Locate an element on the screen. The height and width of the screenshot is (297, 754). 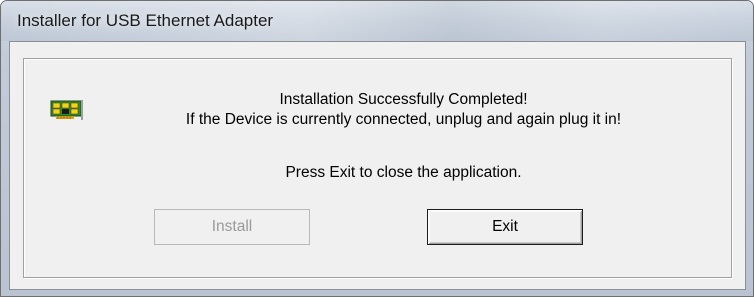
exit-instruction: Press Exit to close the application. is located at coordinates (403, 172).